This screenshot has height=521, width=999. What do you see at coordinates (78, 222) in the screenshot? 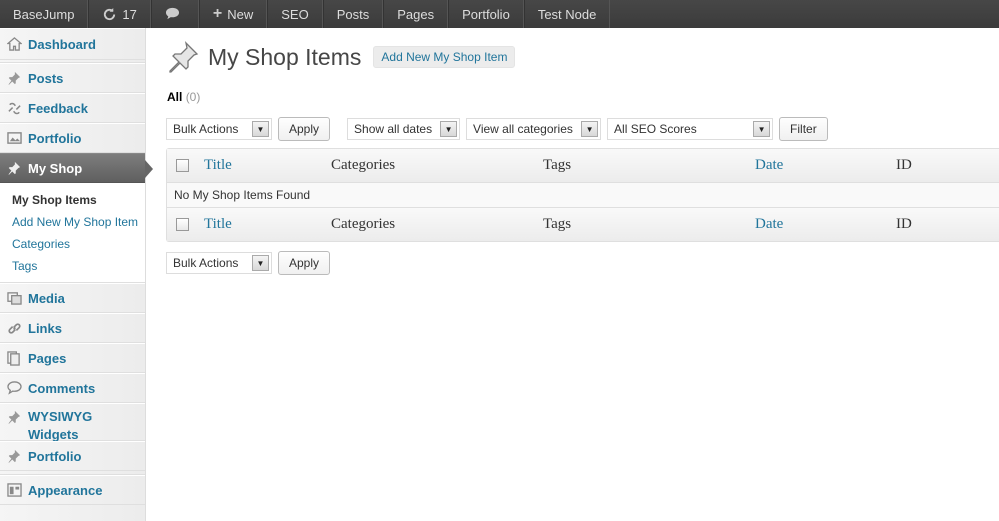
I see `submenu-add-new: Add New My Shop Item` at bounding box center [78, 222].